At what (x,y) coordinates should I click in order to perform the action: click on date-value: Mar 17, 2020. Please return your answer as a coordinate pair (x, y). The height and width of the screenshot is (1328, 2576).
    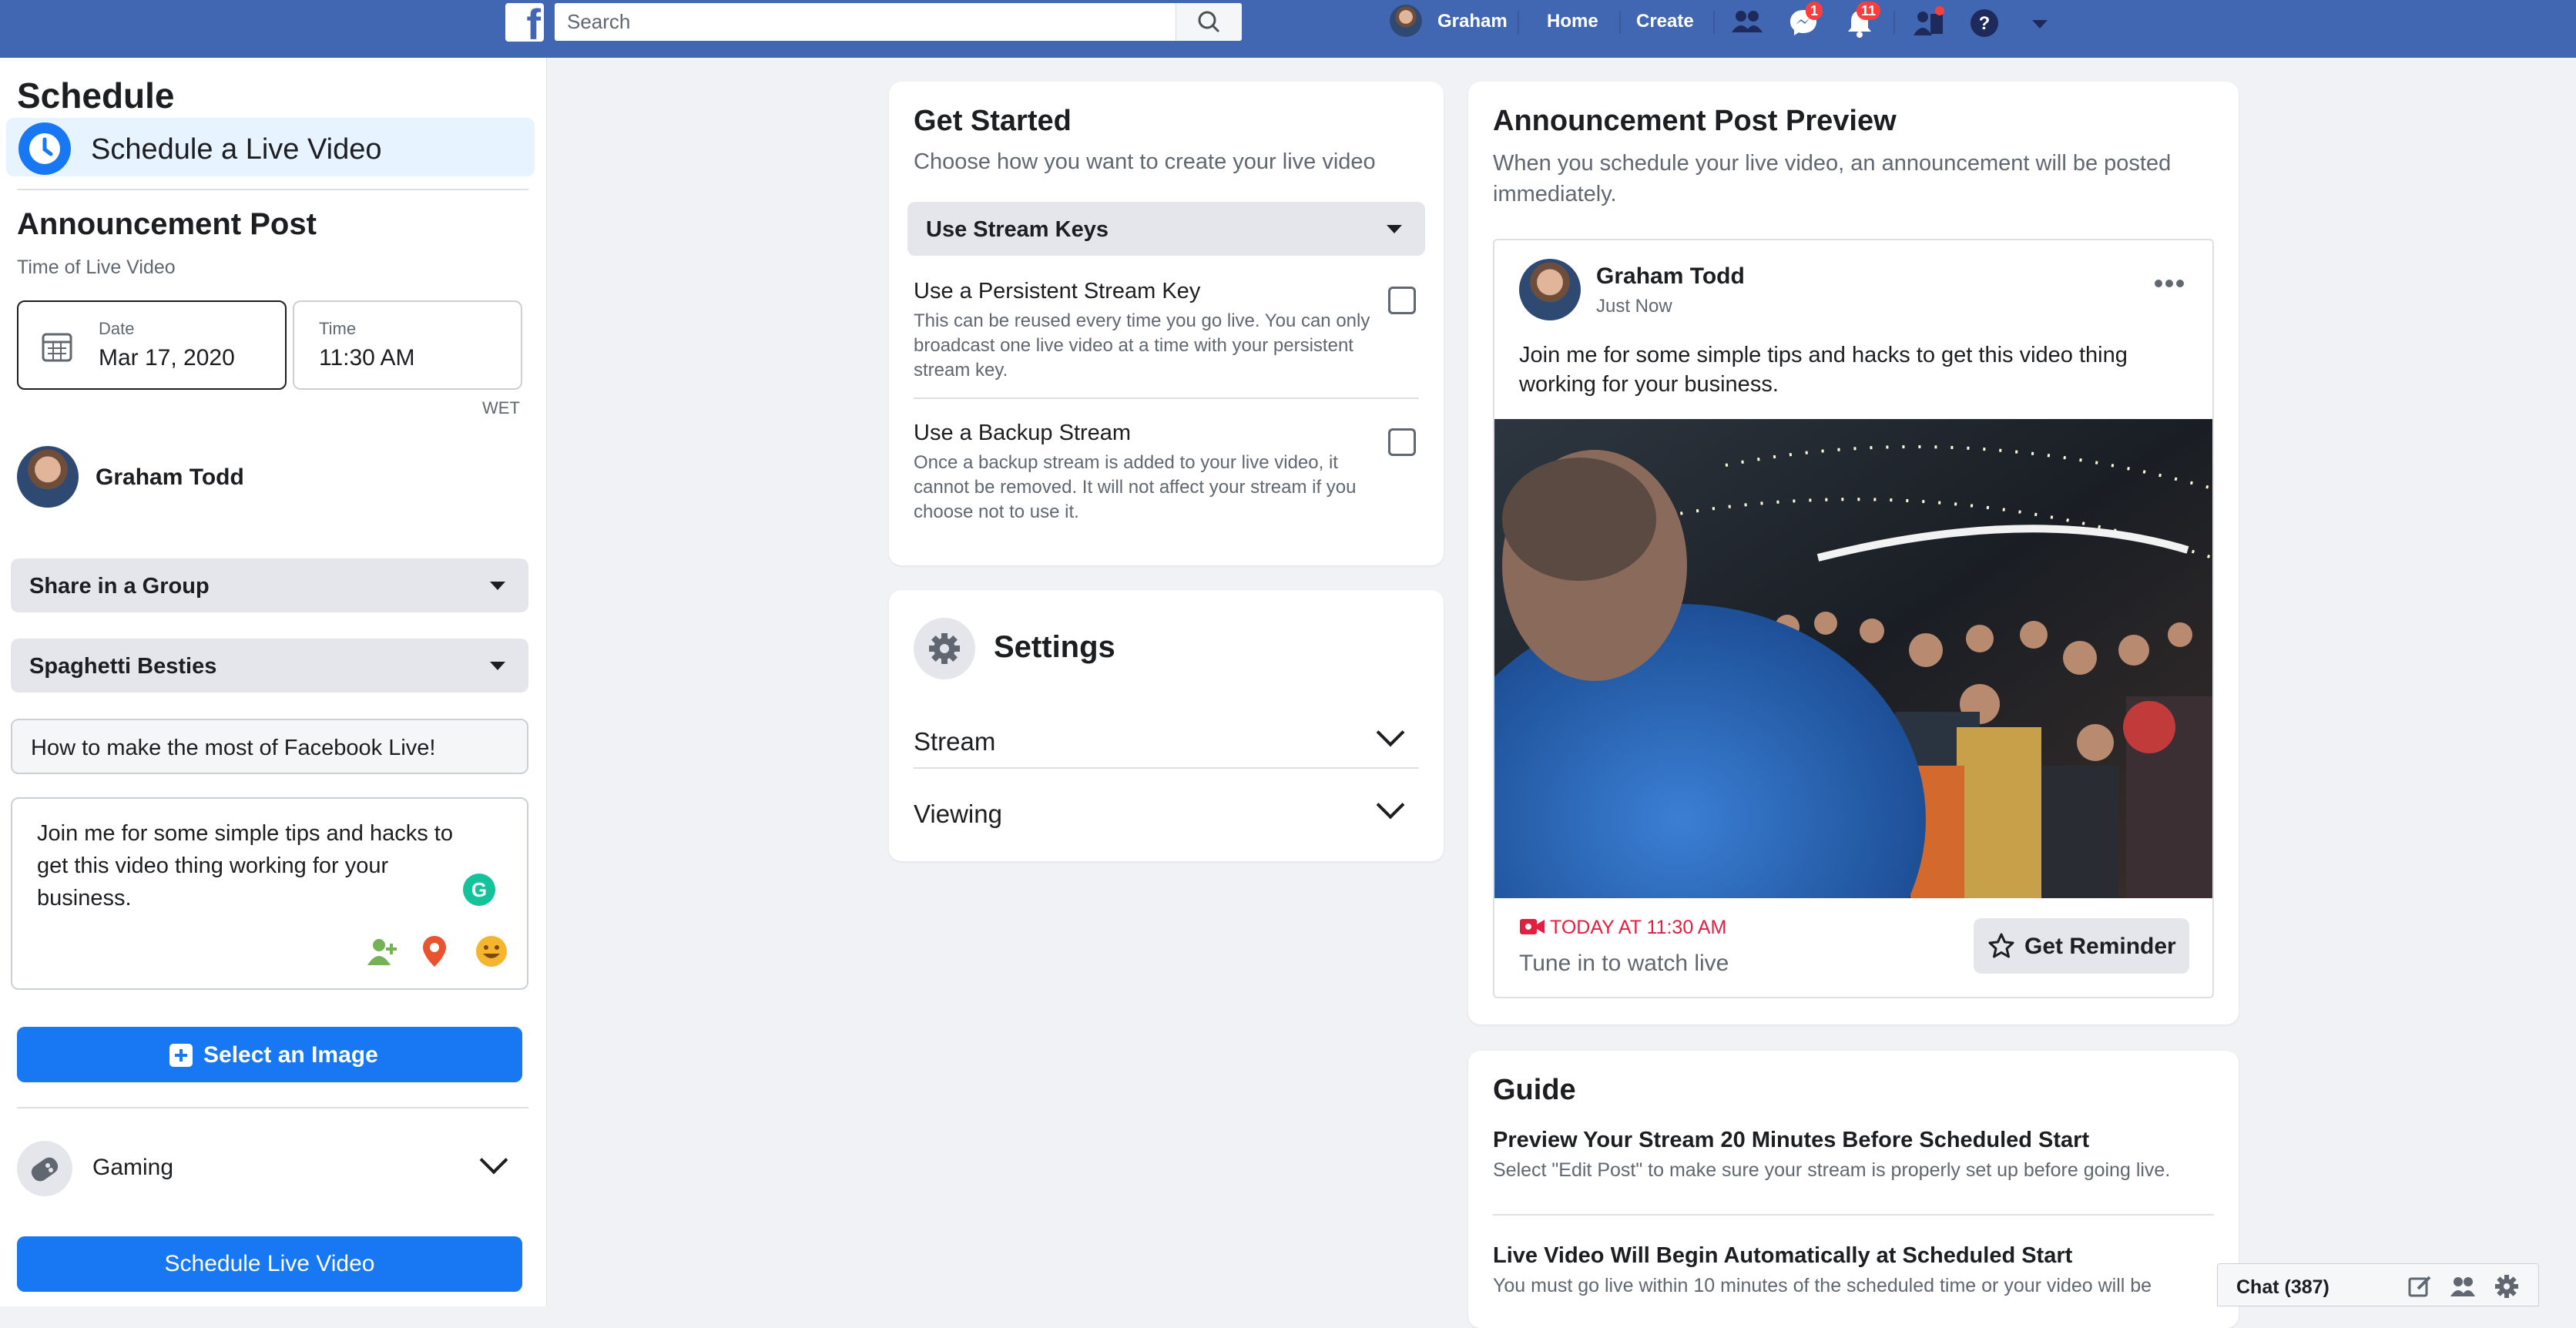
    Looking at the image, I should click on (167, 358).